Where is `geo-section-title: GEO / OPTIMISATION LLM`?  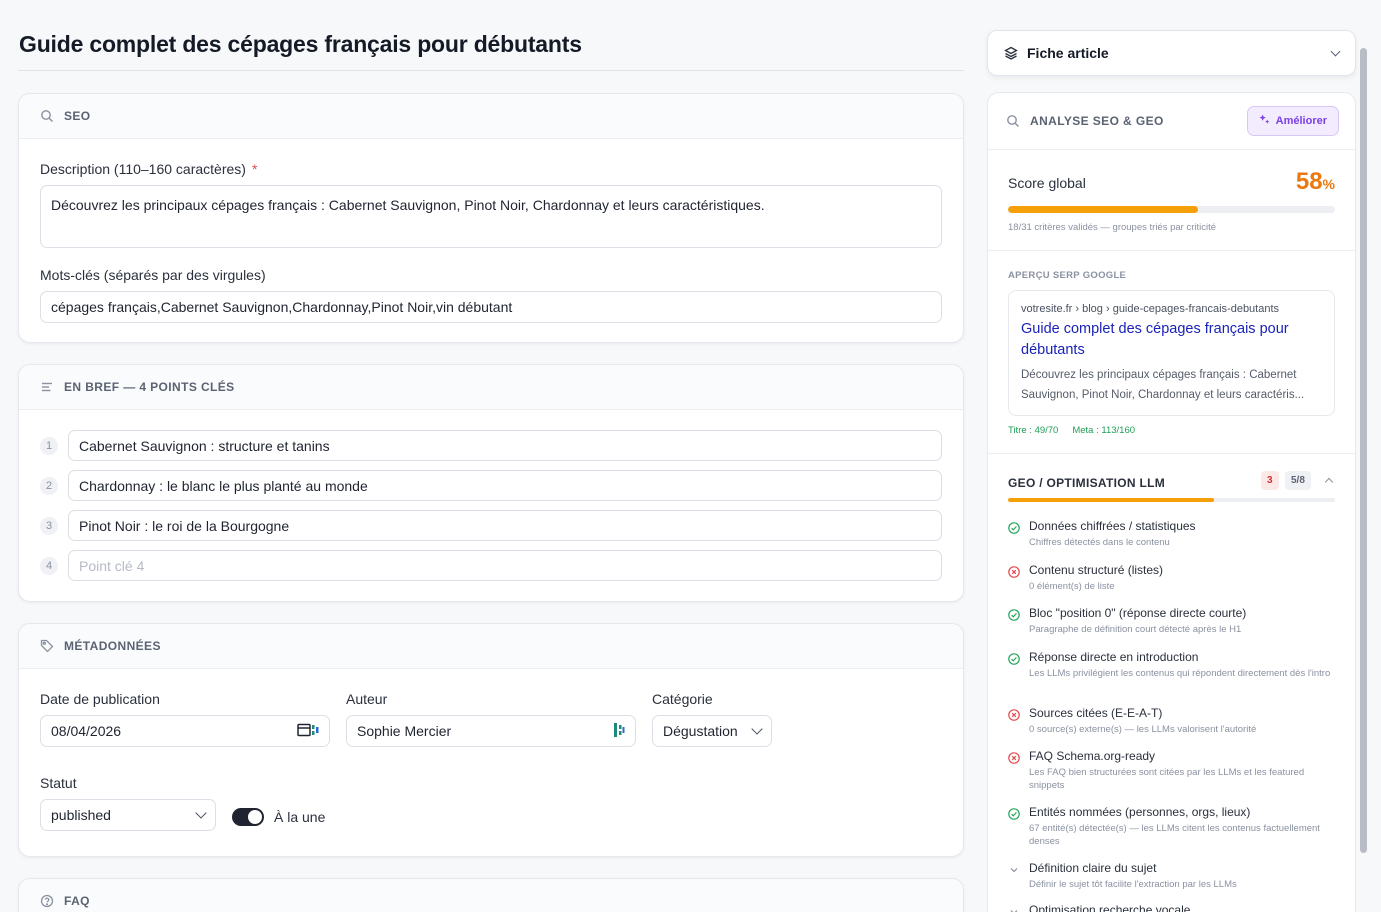
geo-section-title: GEO / OPTIMISATION LLM is located at coordinates (1086, 483).